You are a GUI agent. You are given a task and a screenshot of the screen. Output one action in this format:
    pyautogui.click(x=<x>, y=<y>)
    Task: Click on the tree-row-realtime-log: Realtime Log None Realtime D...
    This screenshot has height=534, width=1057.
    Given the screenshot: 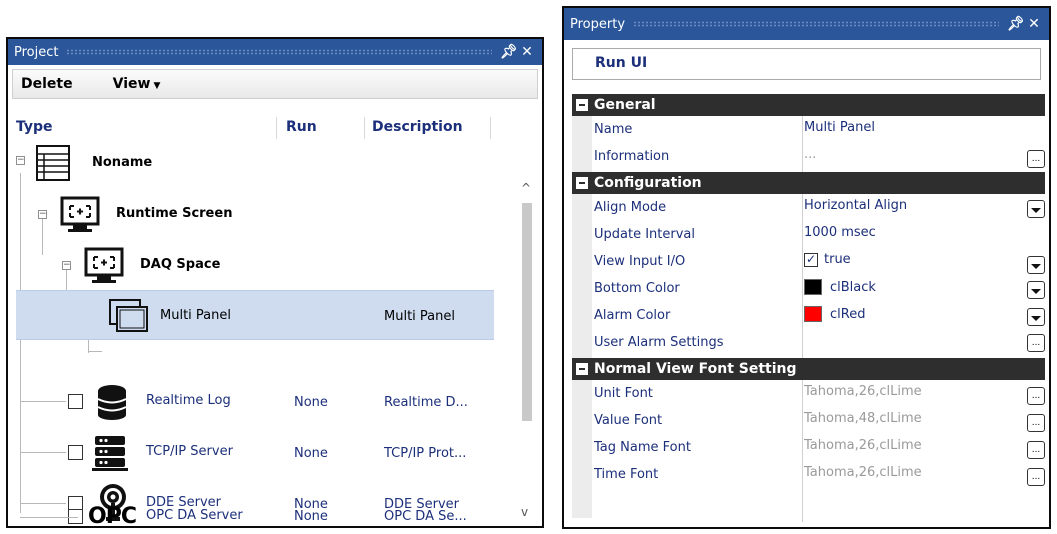 What is the action you would take?
    pyautogui.click(x=258, y=402)
    